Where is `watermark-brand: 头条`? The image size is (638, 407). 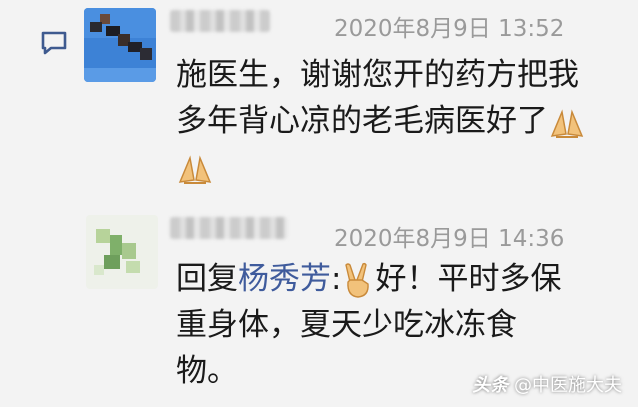 watermark-brand: 头条 is located at coordinates (490, 385).